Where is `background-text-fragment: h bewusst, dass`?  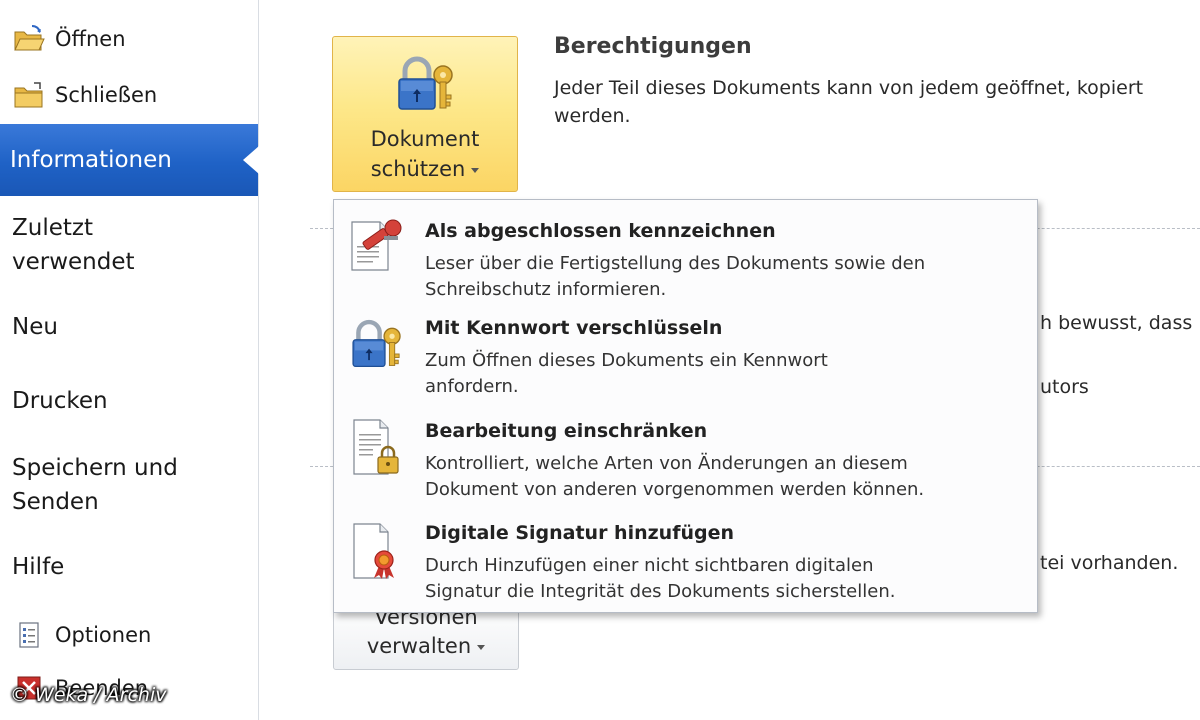
background-text-fragment: h bewusst, dass is located at coordinates (1116, 323).